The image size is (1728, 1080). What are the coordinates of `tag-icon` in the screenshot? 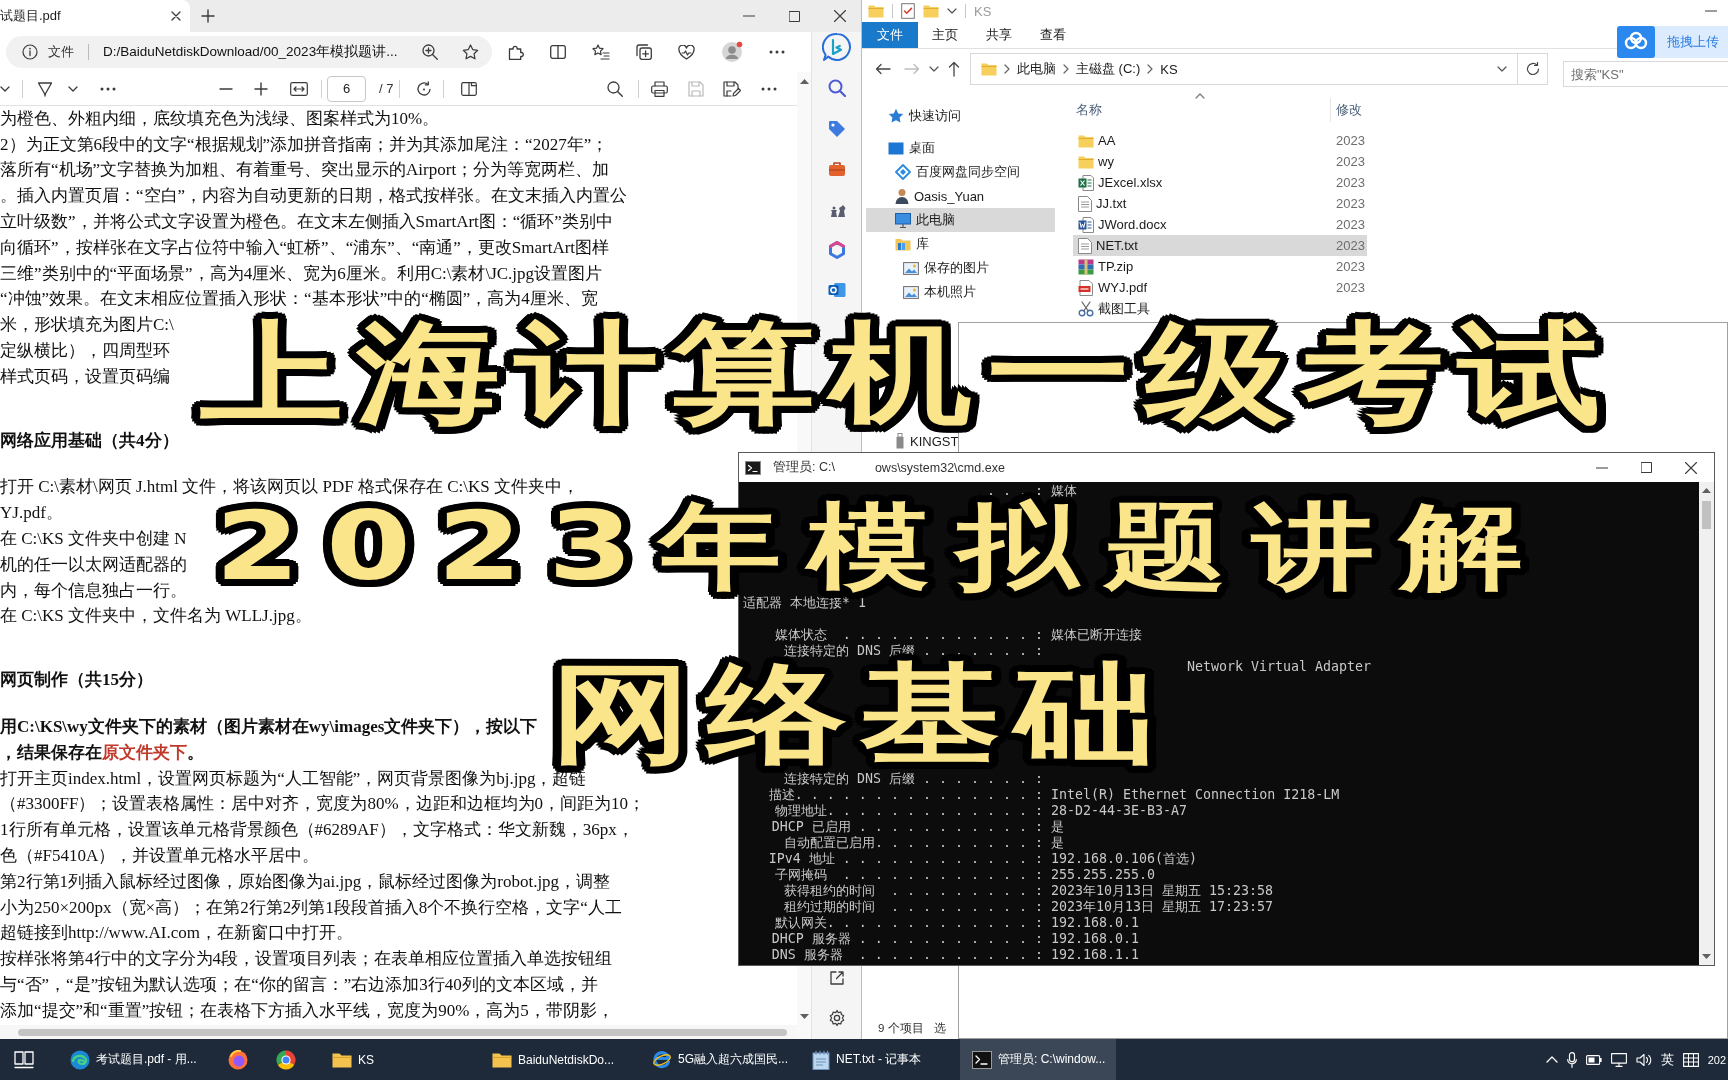 It's located at (836, 129).